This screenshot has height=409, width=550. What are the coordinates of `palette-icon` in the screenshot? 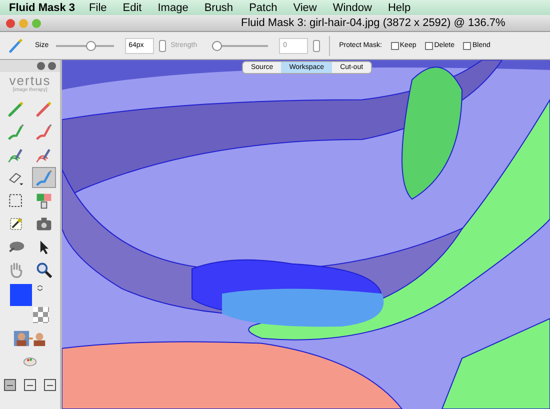 It's located at (30, 361).